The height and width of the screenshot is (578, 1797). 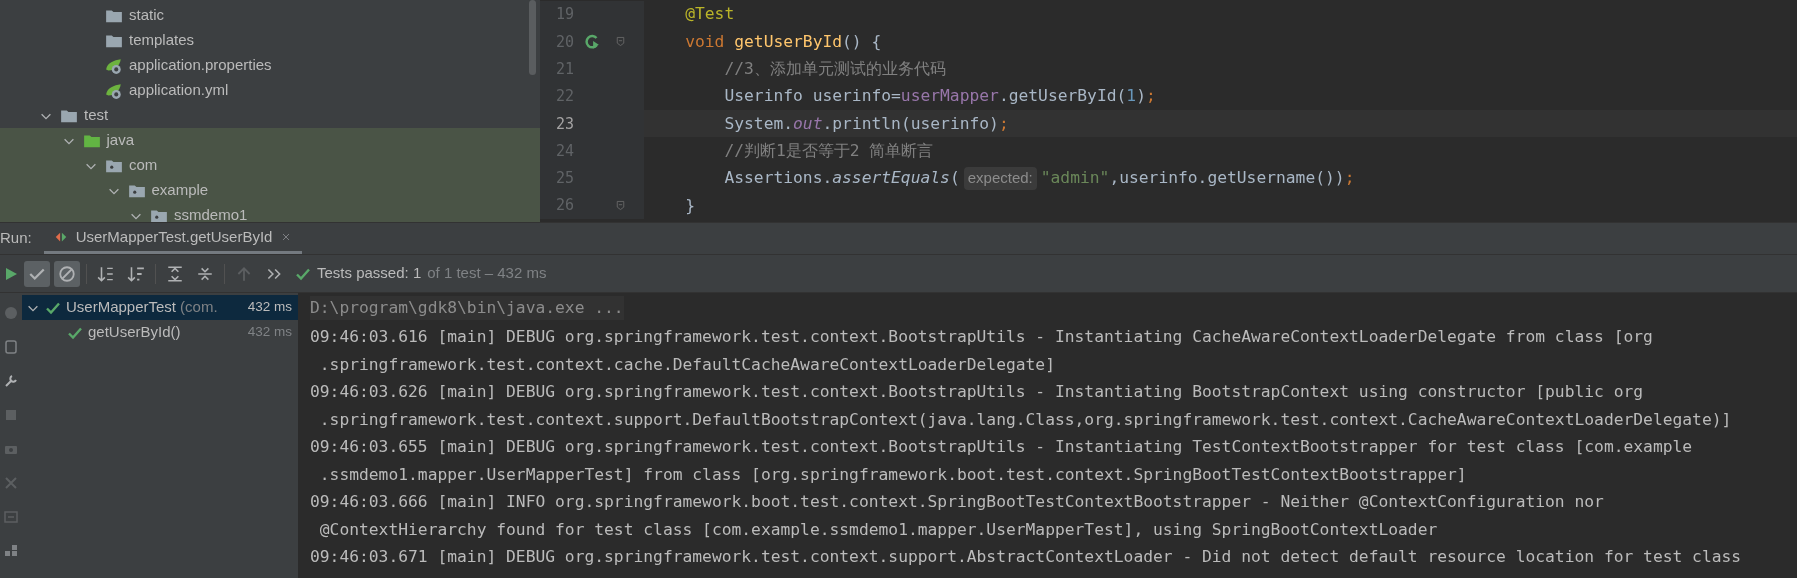 I want to click on expand-icon, so click(x=175, y=273).